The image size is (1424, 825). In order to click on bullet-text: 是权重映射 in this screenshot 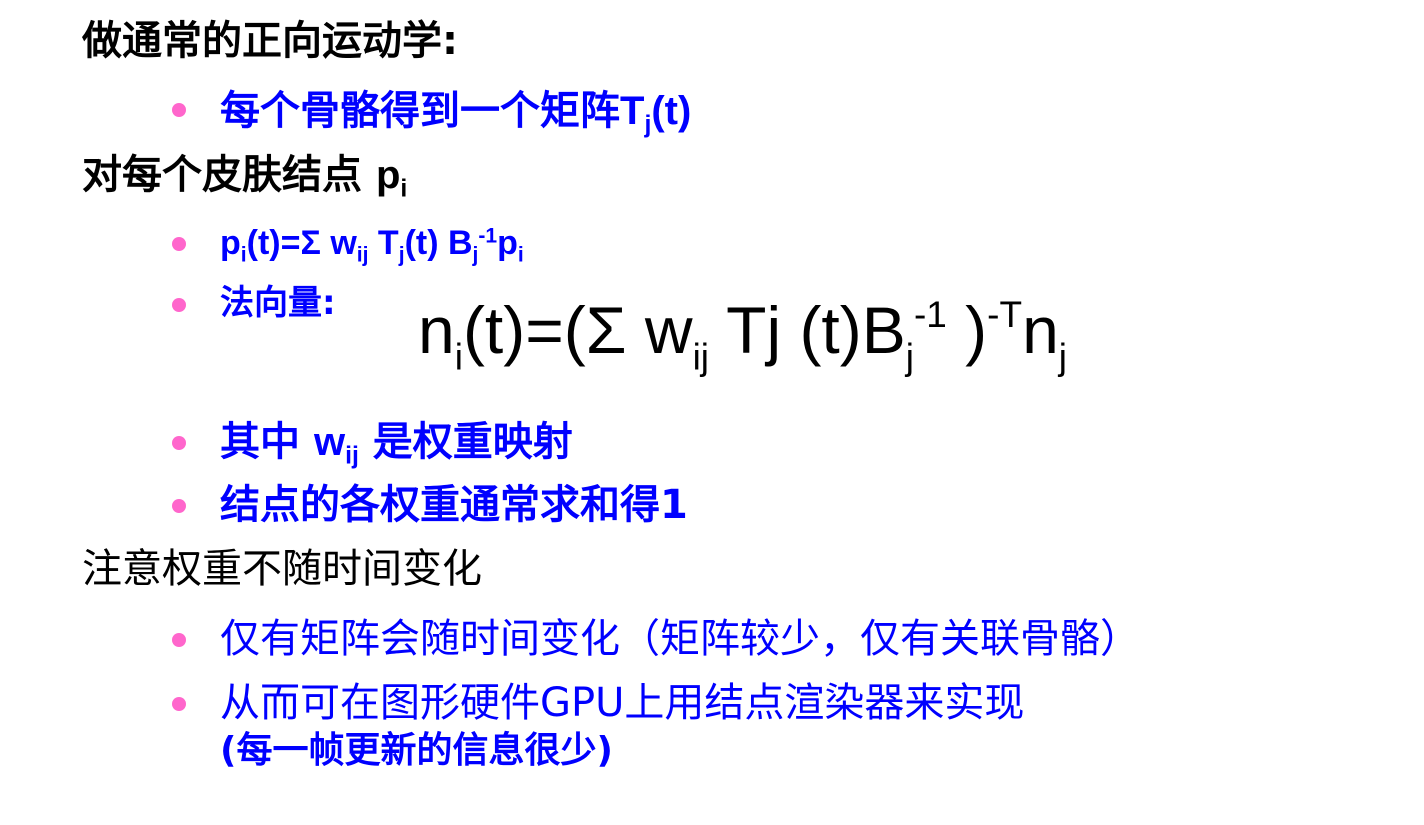, I will do `click(465, 442)`.